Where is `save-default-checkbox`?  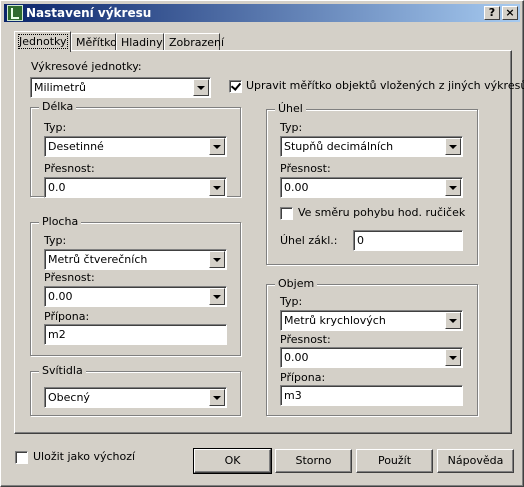 save-default-checkbox is located at coordinates (21, 457).